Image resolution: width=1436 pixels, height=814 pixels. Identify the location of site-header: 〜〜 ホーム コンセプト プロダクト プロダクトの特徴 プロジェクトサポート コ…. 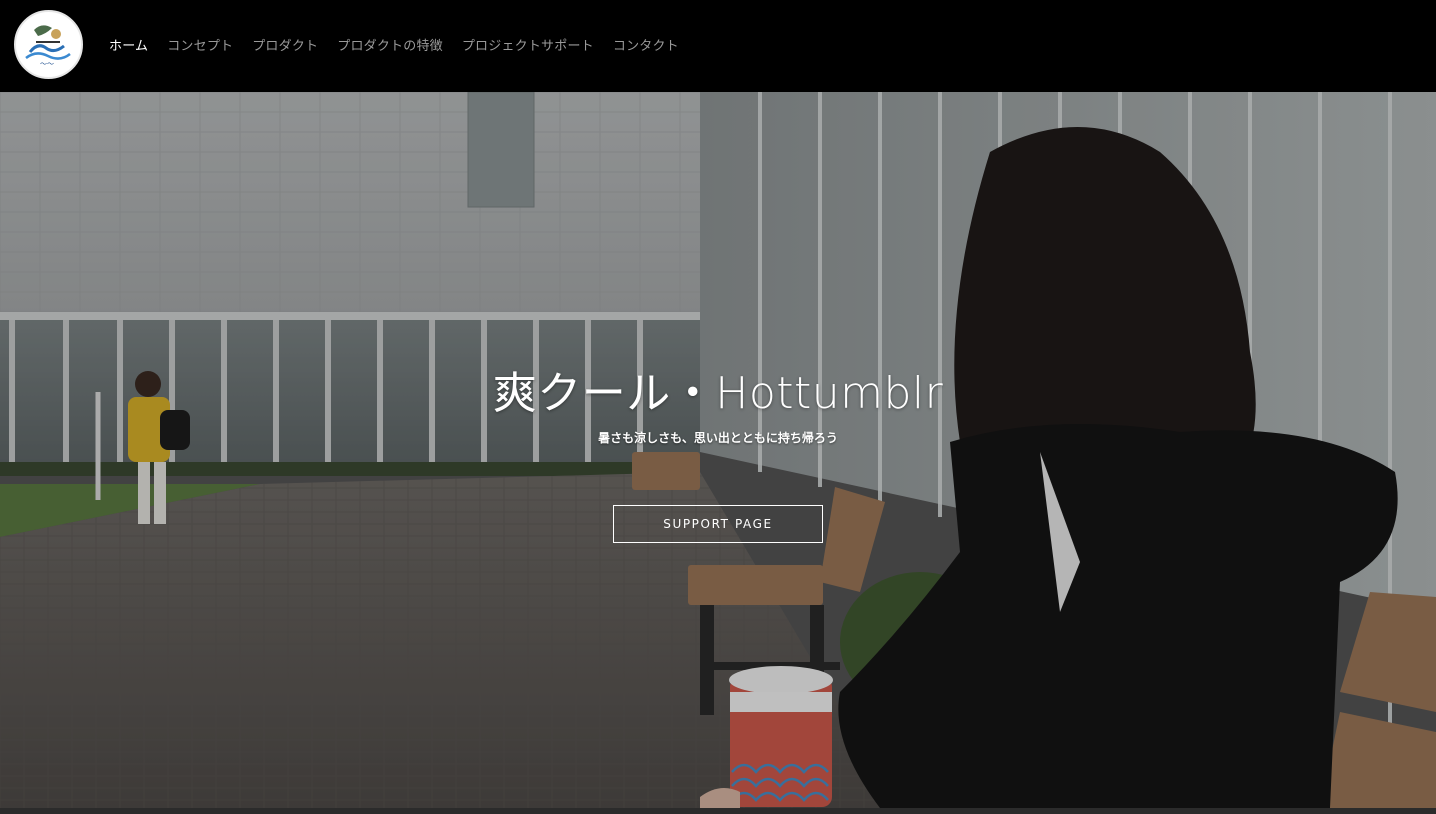
(718, 46).